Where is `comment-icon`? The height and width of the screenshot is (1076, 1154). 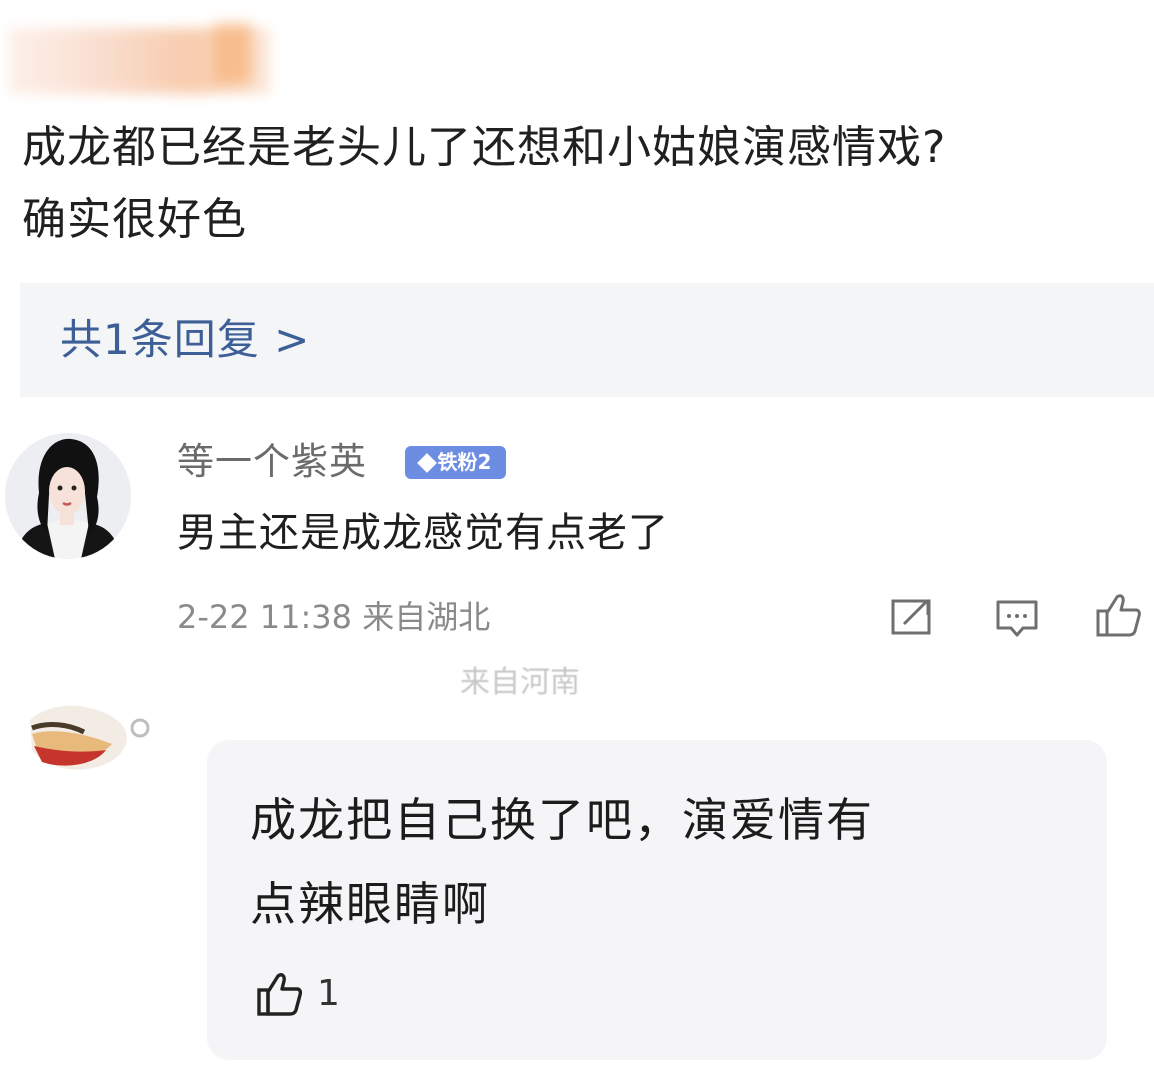
comment-icon is located at coordinates (1017, 621).